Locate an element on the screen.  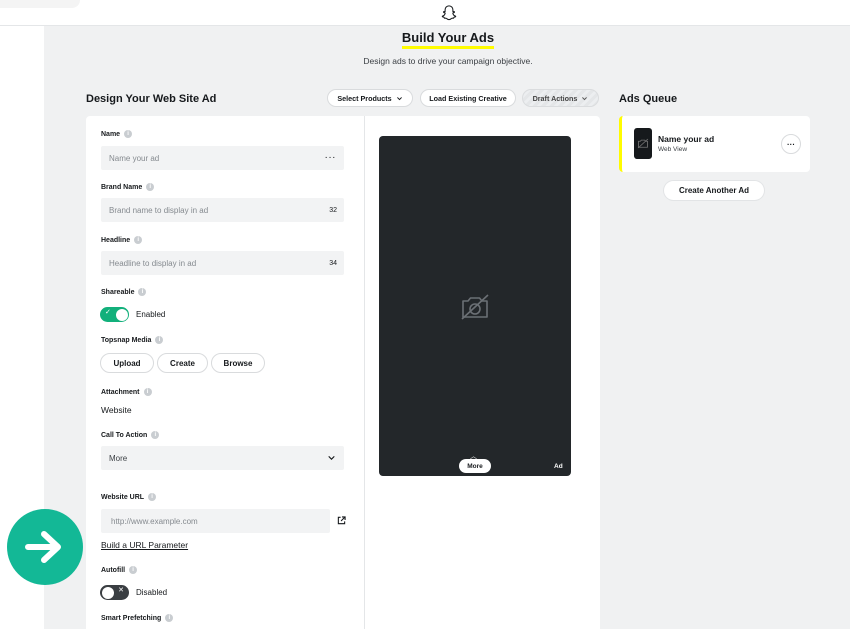
cta-select: More is located at coordinates (222, 458).